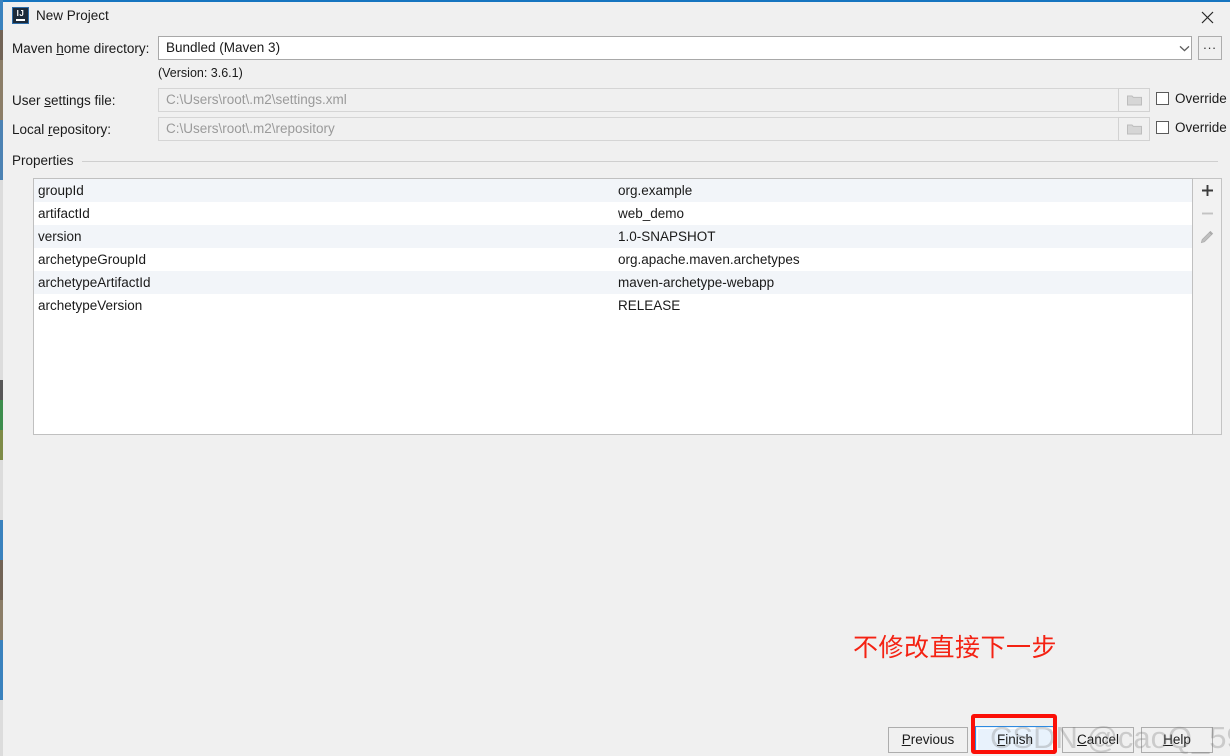 The image size is (1230, 756). What do you see at coordinates (1184, 48) in the screenshot?
I see `chevron-down-icon` at bounding box center [1184, 48].